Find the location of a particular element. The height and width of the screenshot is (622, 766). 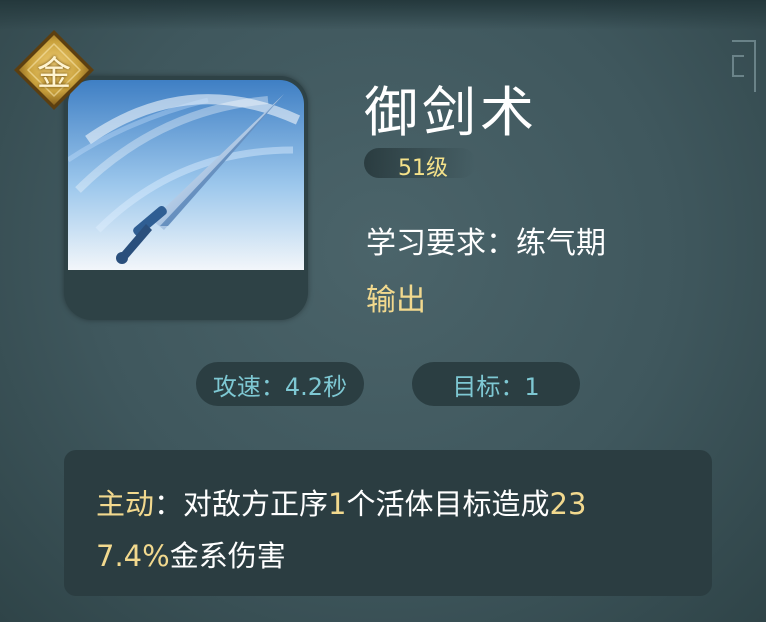

desc-text-2: 个活体目标造成 is located at coordinates (448, 504).